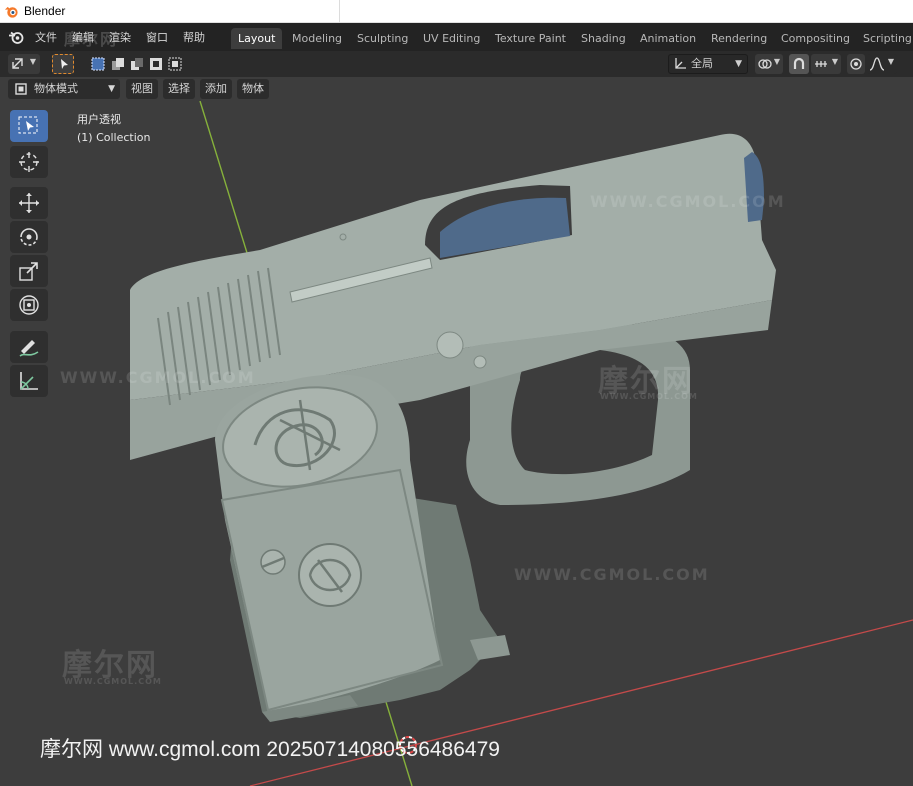  I want to click on select-mode-new-icon, so click(98, 64).